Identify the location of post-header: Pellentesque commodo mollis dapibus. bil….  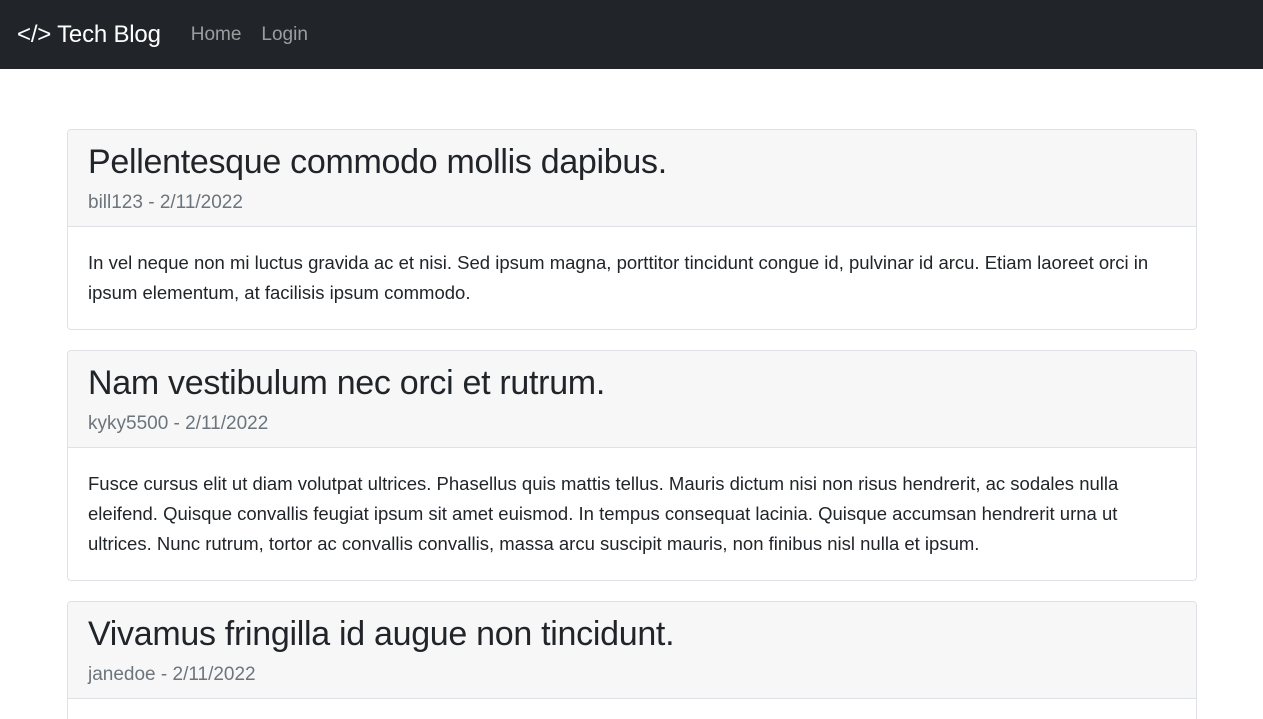
(632, 178).